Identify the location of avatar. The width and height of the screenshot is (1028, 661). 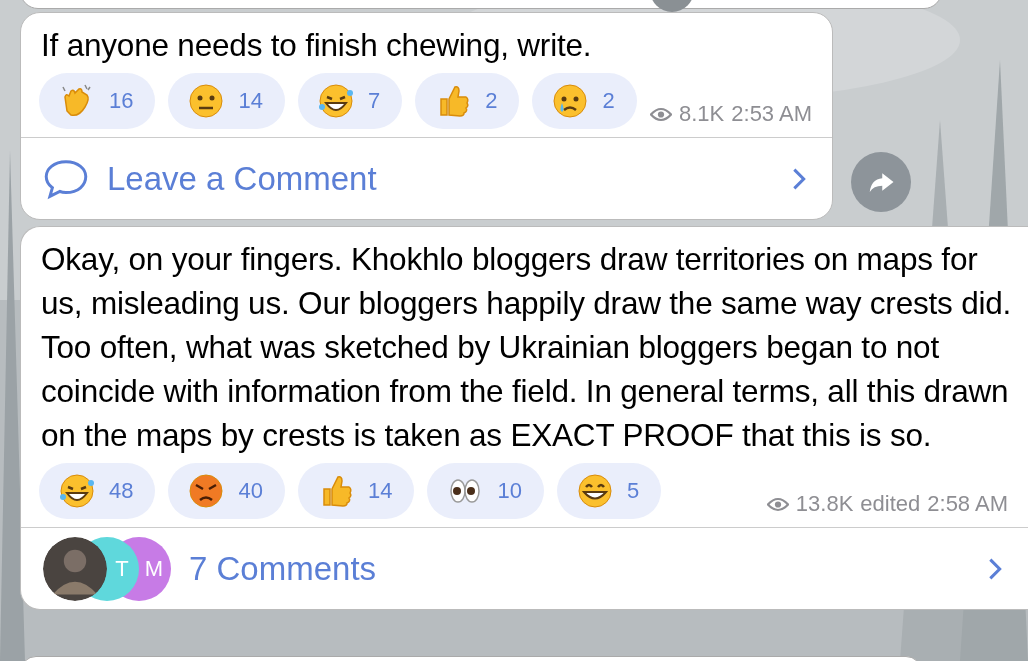
(75, 568).